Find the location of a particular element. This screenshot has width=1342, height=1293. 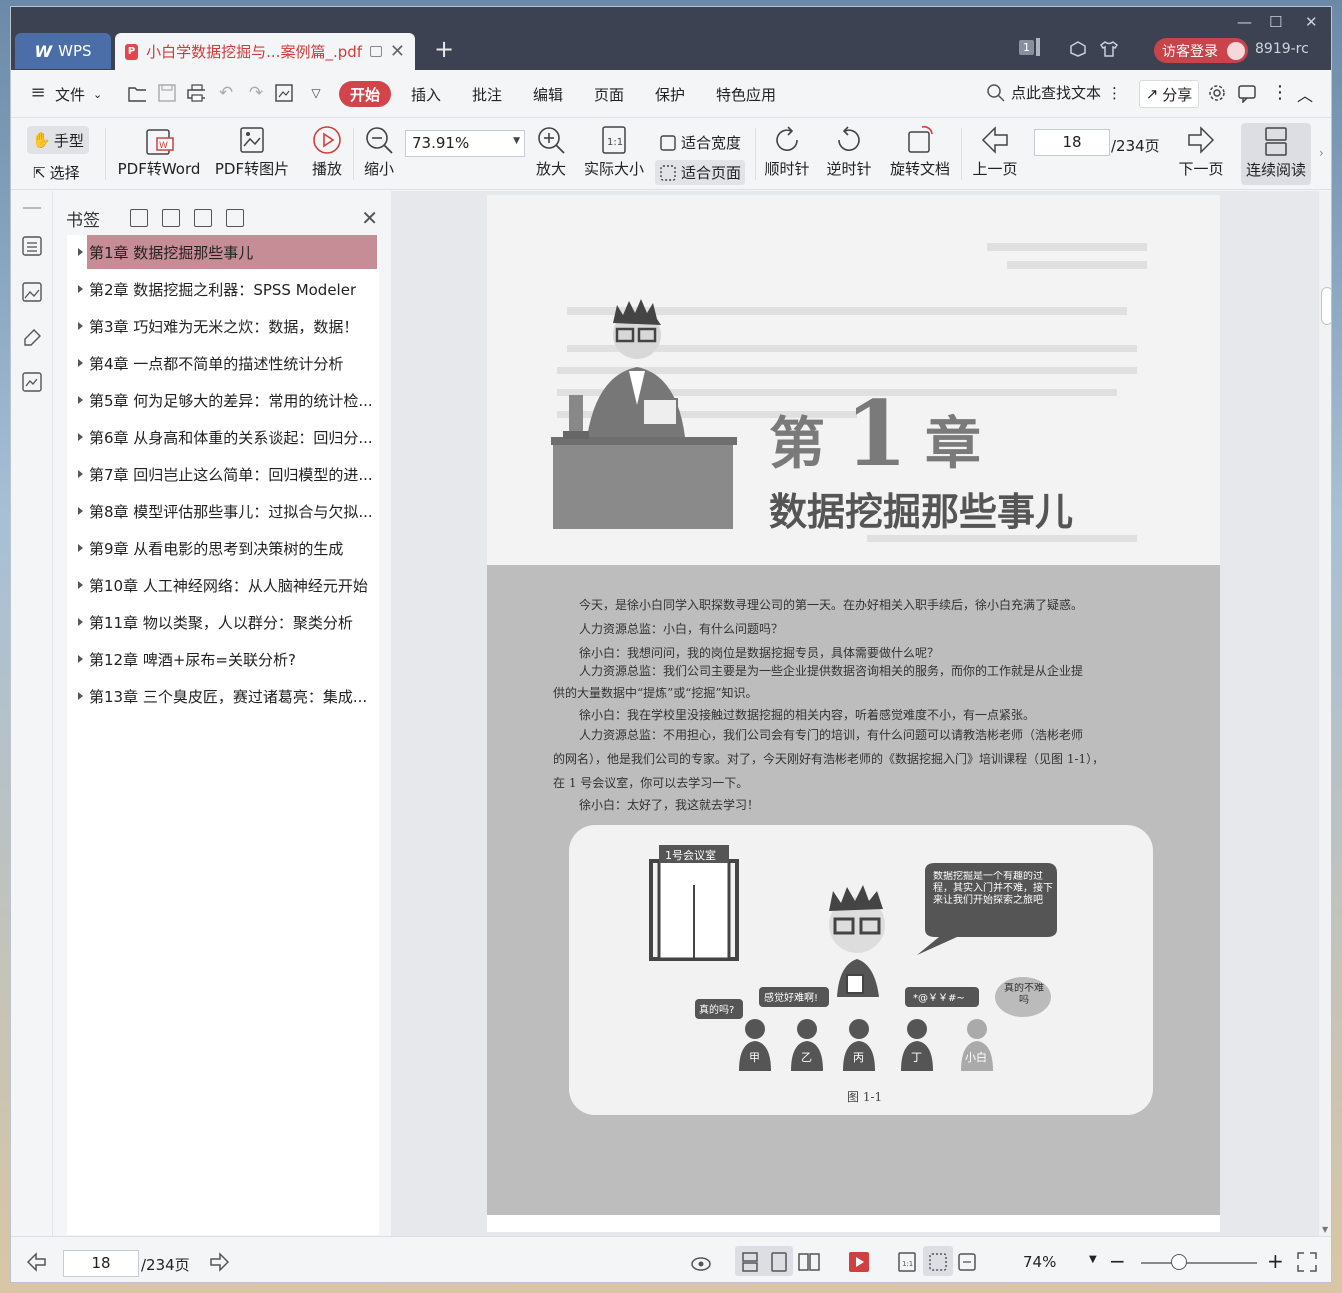

scrollbar-thumb is located at coordinates (1326, 306).